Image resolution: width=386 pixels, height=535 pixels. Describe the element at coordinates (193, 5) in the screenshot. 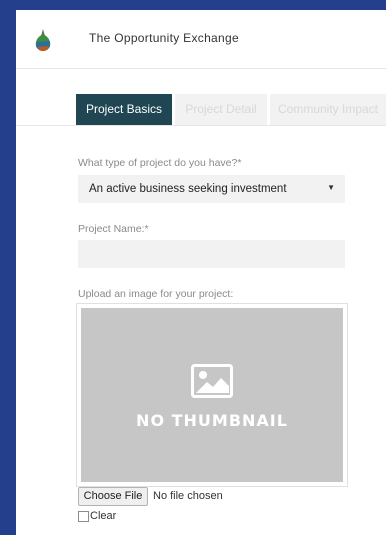

I see `window-frame-top` at that location.